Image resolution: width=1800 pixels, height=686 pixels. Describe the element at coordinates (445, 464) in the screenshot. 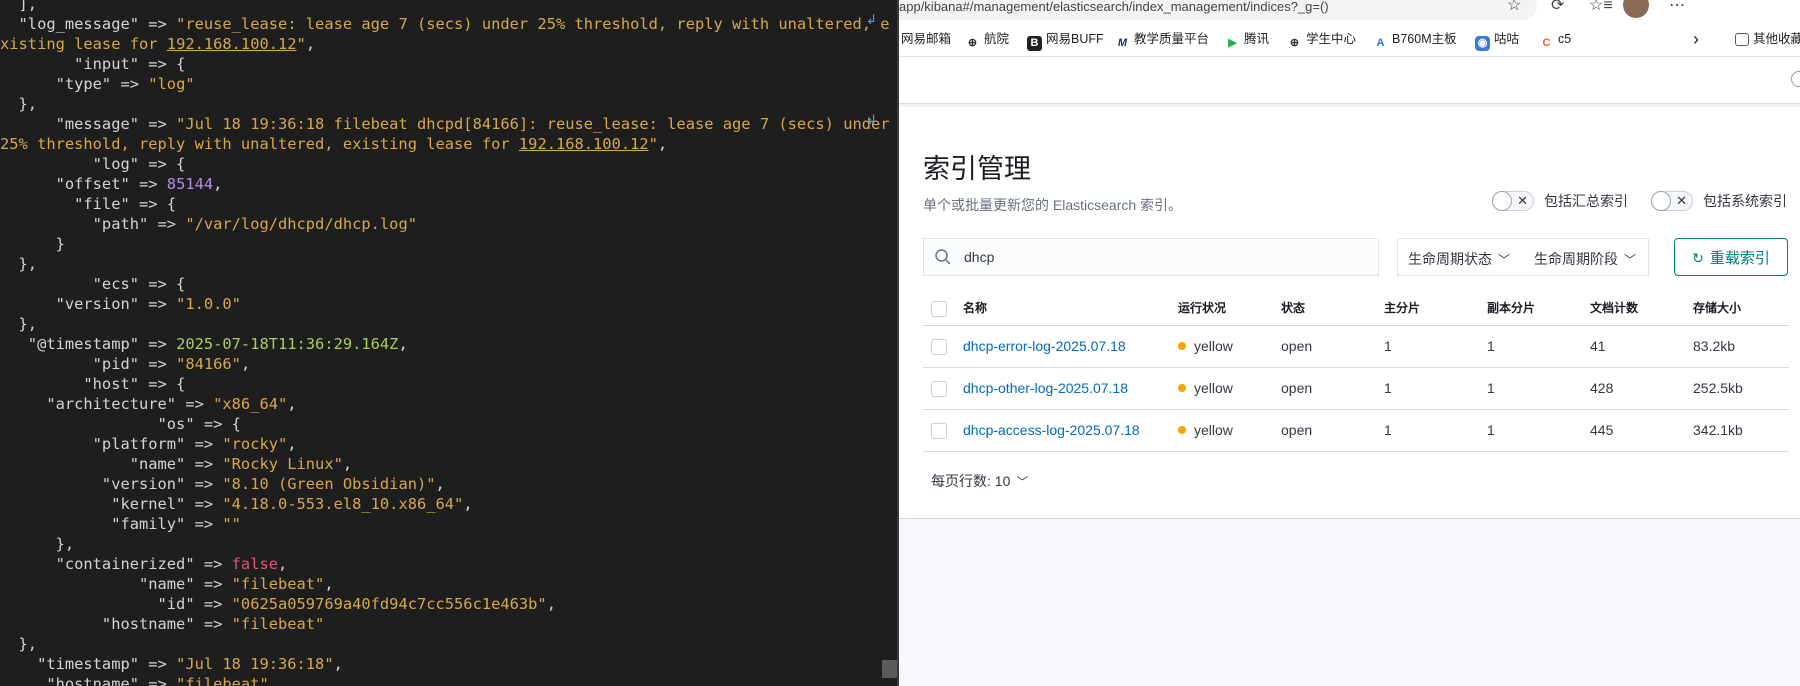

I see `terminal-line: "name" => "Rocky Linux",` at that location.